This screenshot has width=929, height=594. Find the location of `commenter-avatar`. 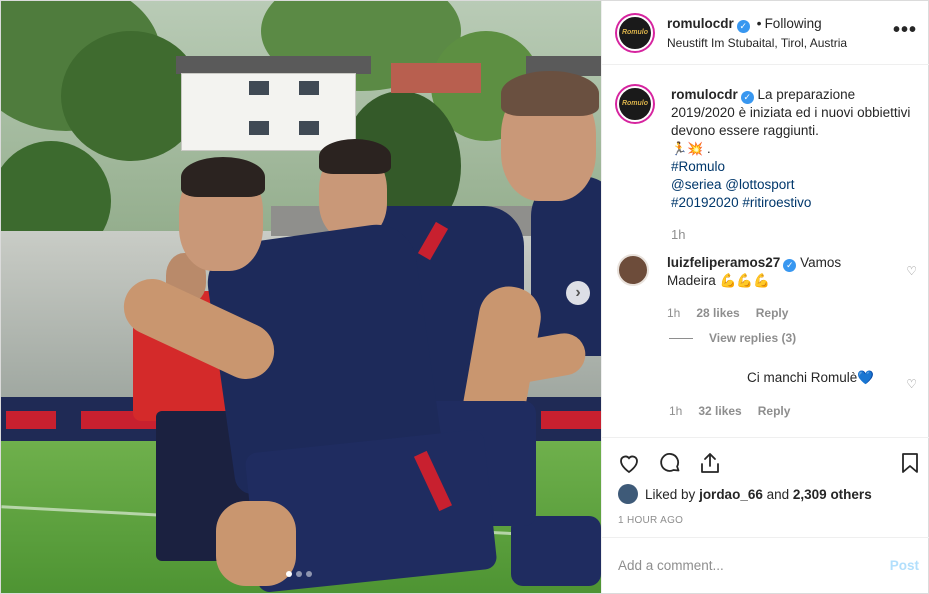

commenter-avatar is located at coordinates (633, 270).